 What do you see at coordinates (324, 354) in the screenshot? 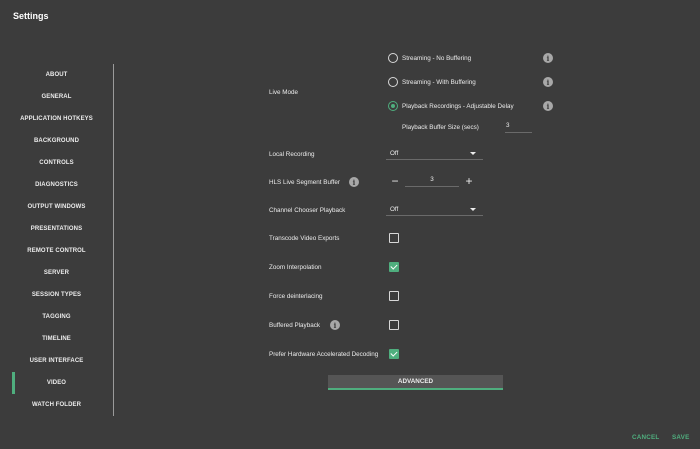
I see `hw-decoding-label: Prefer Hardware Accelerated Decoding` at bounding box center [324, 354].